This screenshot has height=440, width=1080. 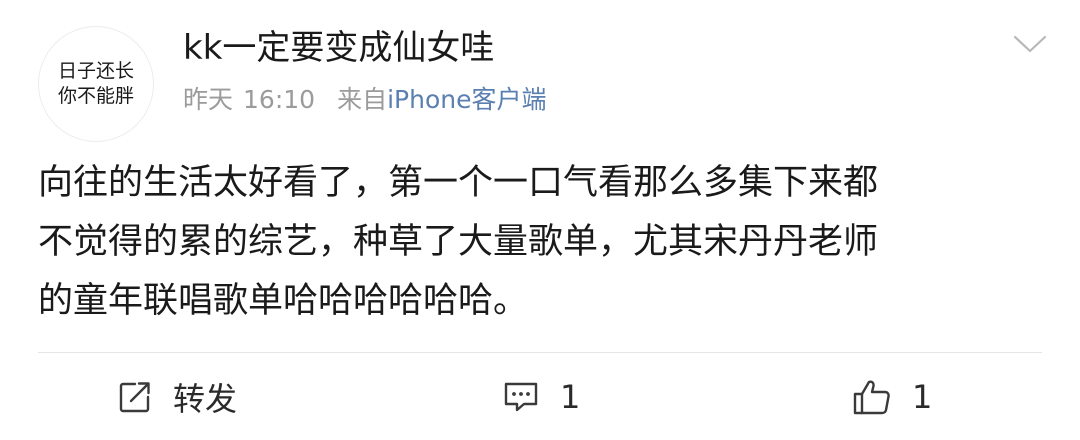 I want to click on content-line: 的童年联唱歌单哈哈哈哈哈哈。, so click(x=283, y=301).